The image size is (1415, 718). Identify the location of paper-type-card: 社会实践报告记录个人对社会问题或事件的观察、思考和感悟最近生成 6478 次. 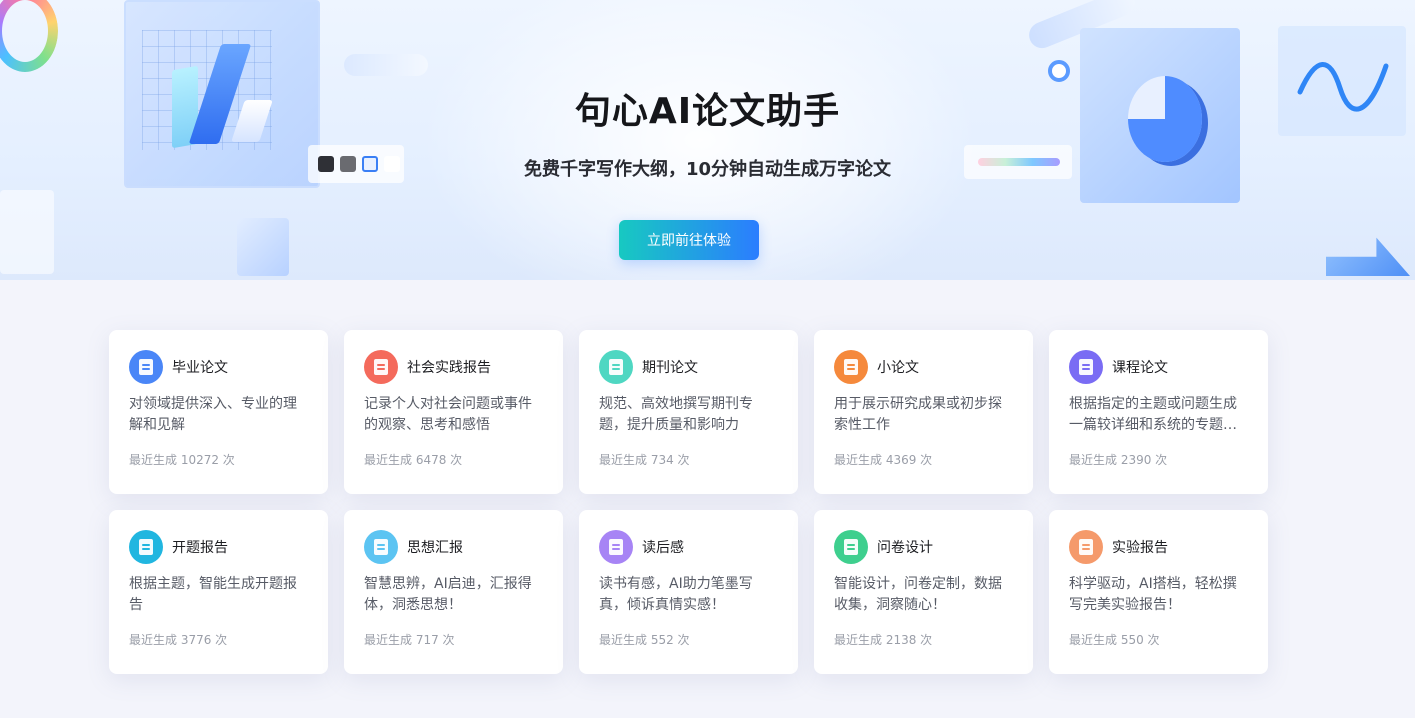
(453, 412).